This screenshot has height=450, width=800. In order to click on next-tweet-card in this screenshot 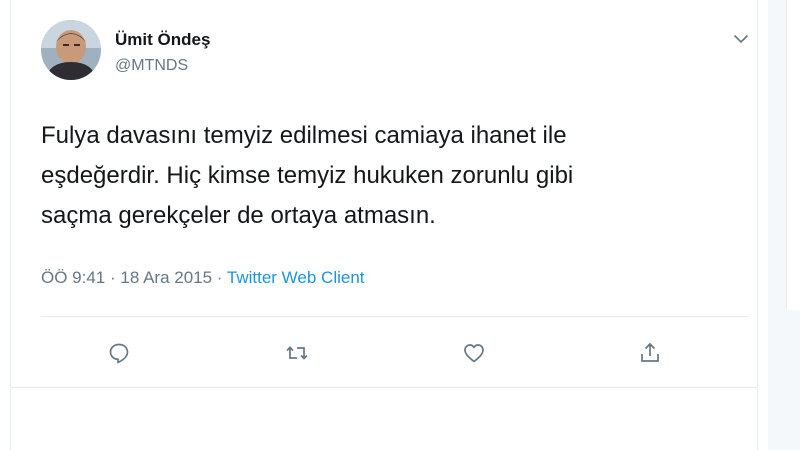, I will do `click(384, 419)`.